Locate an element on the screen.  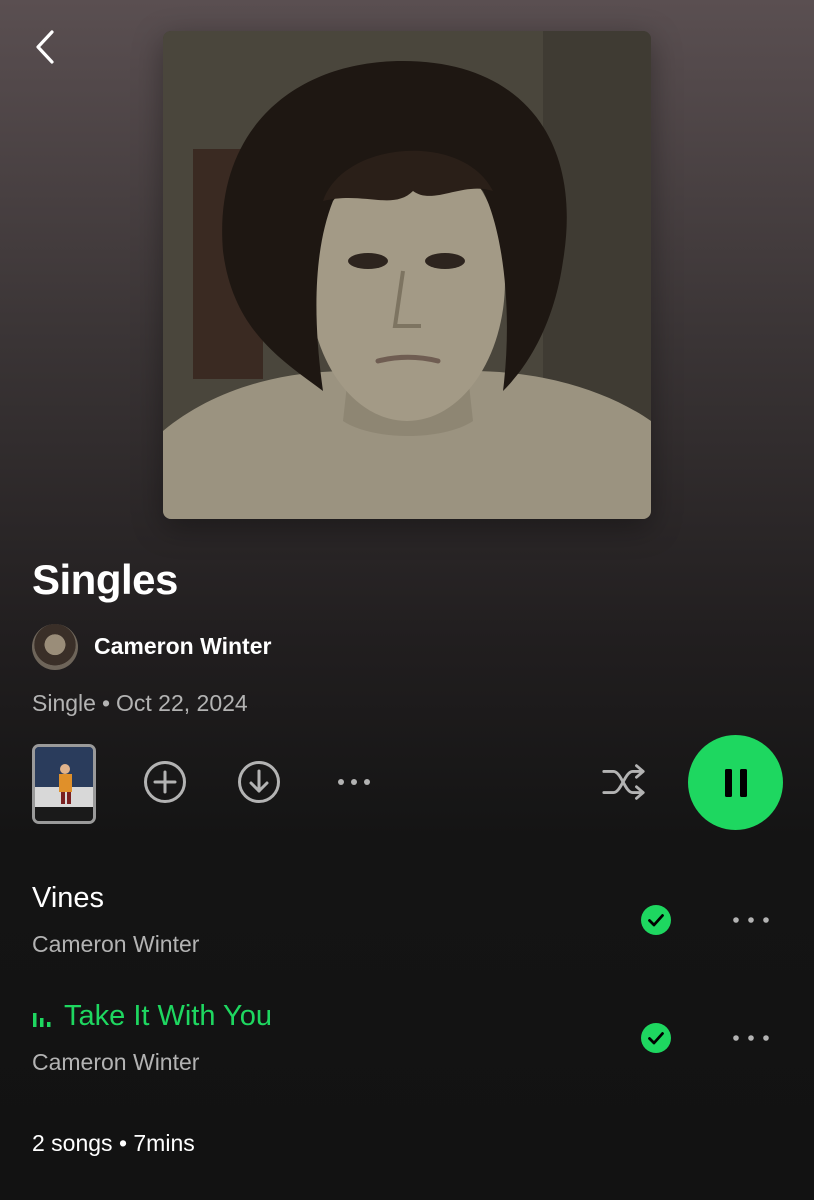
album-summary: 2 songs • 7mins is located at coordinates (113, 1143).